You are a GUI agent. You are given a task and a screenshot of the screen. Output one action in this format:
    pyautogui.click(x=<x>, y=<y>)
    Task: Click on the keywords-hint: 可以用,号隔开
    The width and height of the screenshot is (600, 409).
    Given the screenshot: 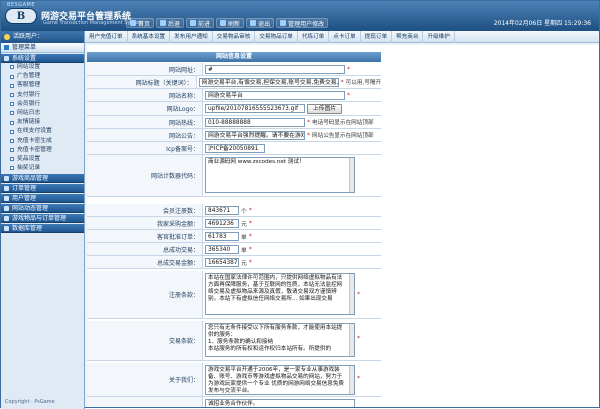 What is the action you would take?
    pyautogui.click(x=363, y=83)
    